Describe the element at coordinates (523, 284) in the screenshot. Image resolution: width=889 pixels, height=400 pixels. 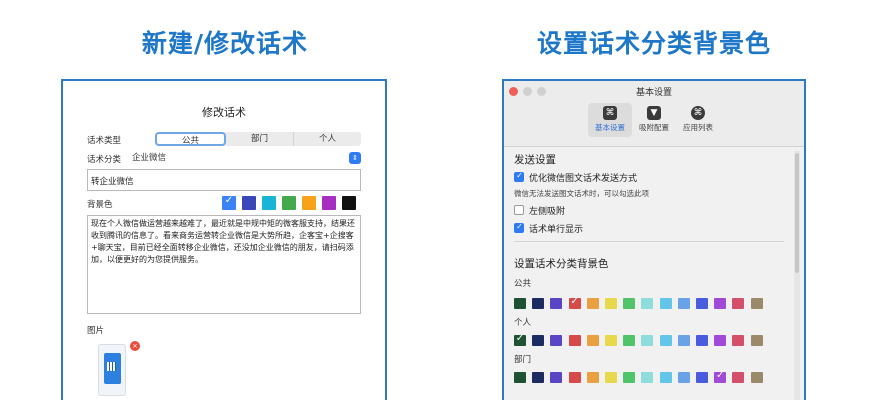
I see `group-label-public: 公共` at that location.